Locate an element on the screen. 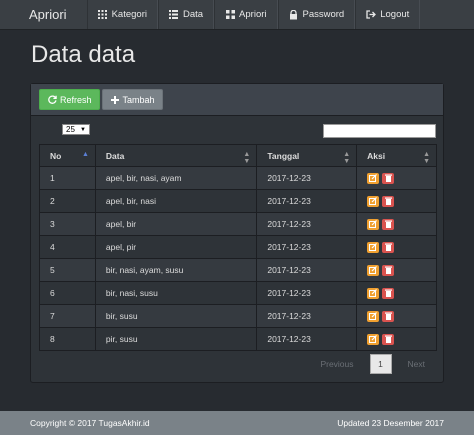  table-row: 8 pir, susu 2017-12-23 is located at coordinates (238, 339).